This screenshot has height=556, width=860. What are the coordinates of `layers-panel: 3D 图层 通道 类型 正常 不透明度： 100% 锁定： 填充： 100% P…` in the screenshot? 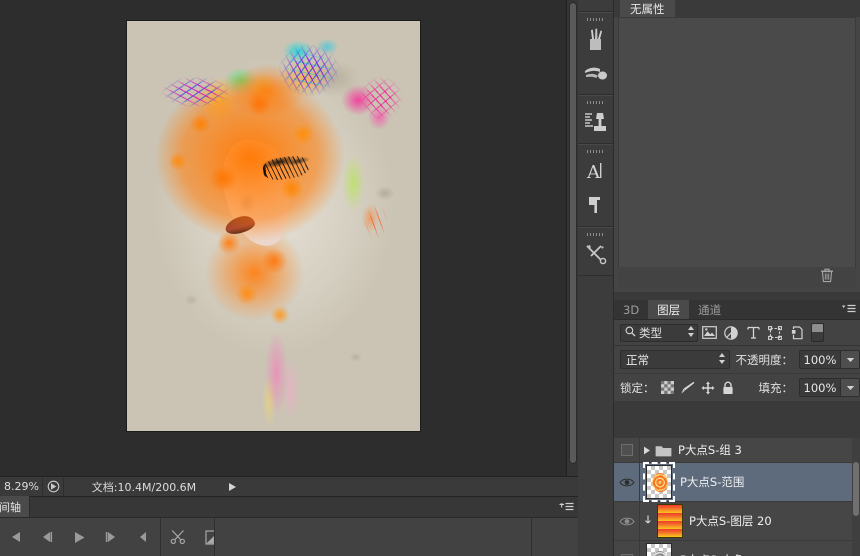 It's located at (737, 428).